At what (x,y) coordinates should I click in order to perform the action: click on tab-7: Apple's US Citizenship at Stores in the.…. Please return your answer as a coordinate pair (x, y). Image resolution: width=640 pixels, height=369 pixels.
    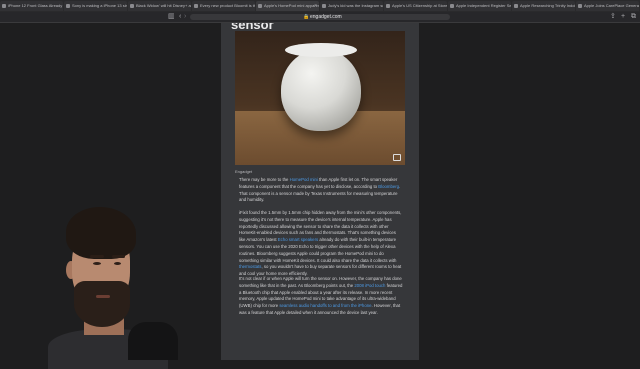
    Looking at the image, I should click on (415, 6).